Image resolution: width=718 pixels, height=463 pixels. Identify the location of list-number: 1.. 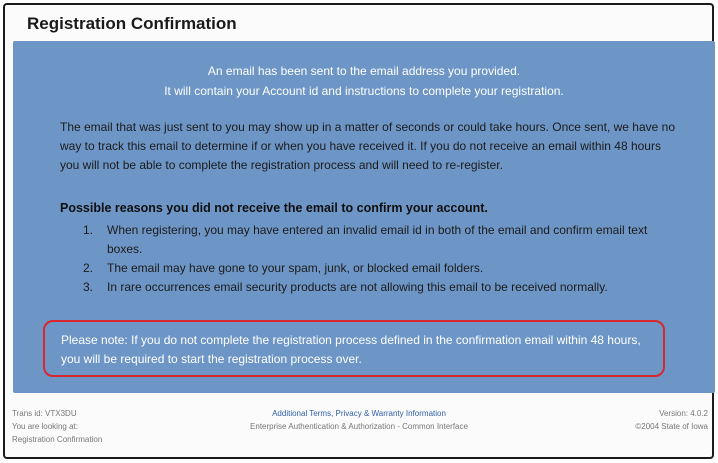
(88, 230).